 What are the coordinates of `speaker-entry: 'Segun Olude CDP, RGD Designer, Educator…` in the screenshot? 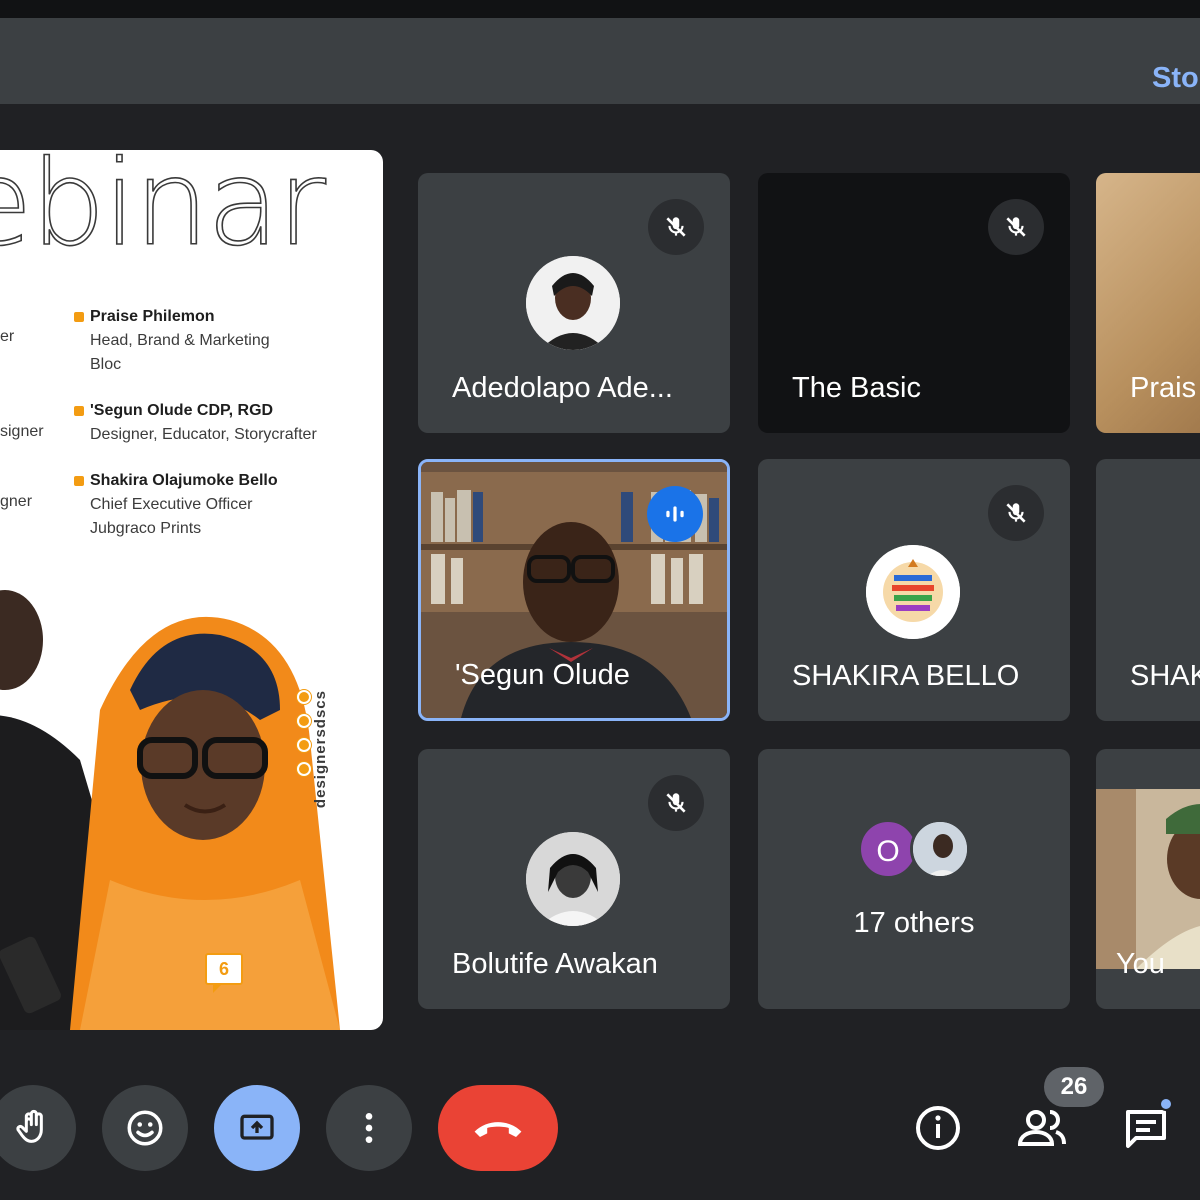 It's located at (195, 423).